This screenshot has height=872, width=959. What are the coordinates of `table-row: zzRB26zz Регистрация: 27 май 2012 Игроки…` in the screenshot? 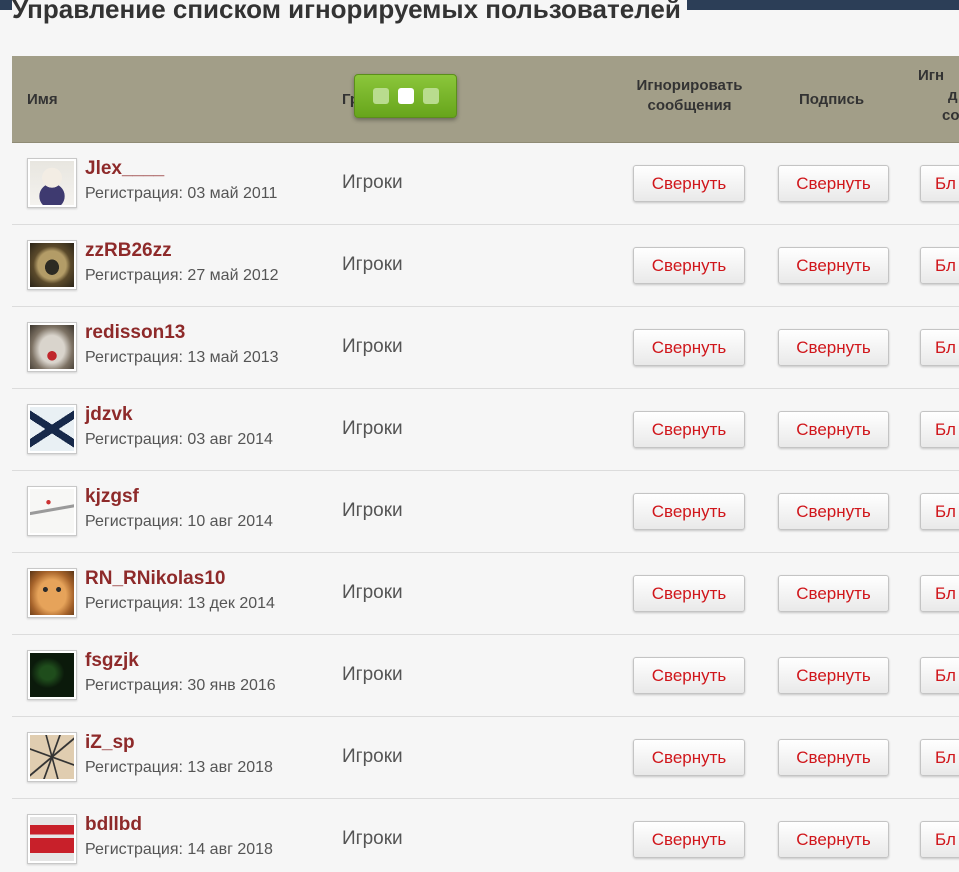 It's located at (485, 266).